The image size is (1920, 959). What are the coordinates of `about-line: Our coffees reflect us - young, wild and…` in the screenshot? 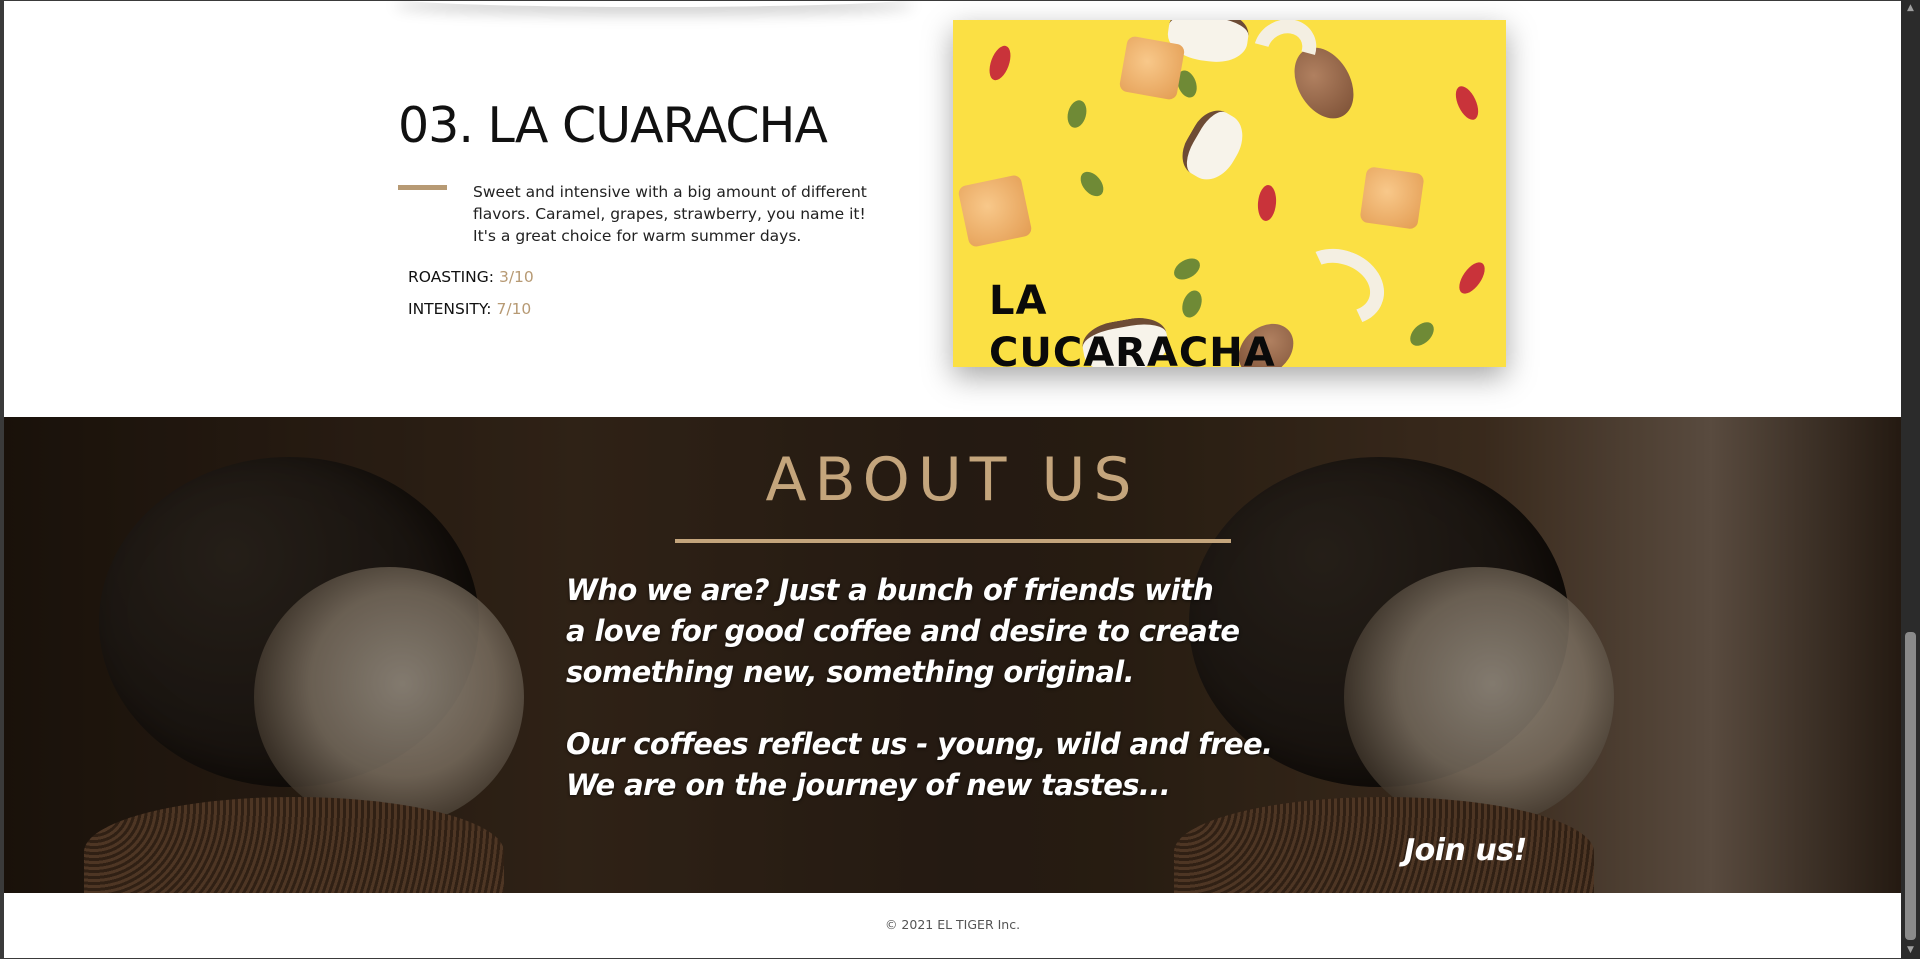 It's located at (919, 744).